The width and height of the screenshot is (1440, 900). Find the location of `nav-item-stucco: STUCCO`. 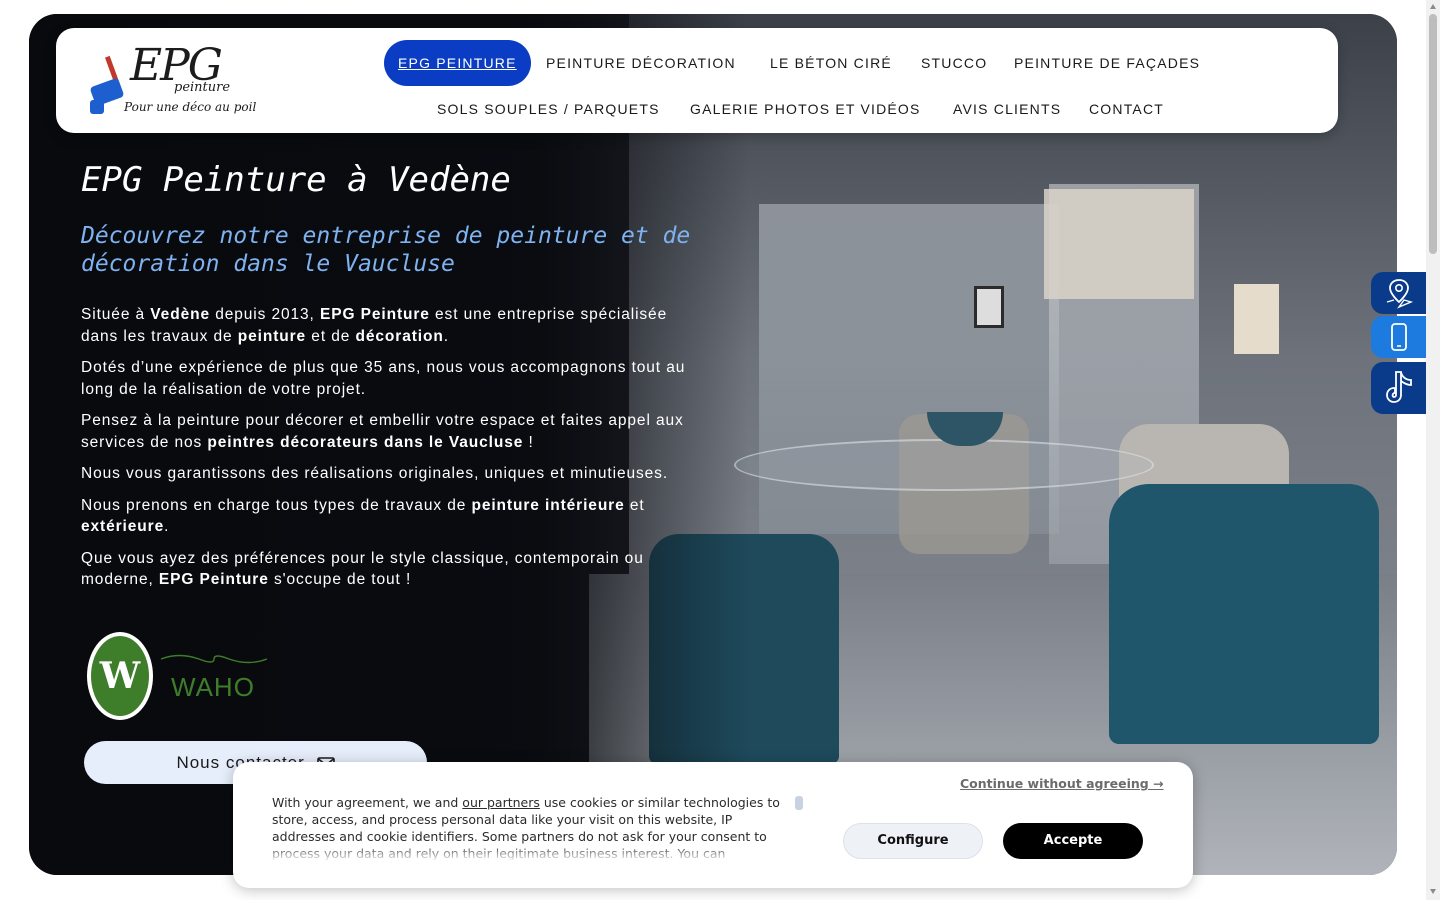

nav-item-stucco: STUCCO is located at coordinates (954, 63).